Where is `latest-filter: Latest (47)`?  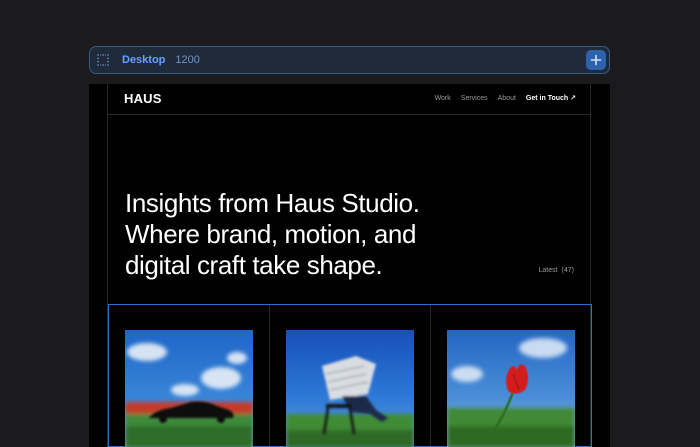
latest-filter: Latest (47) is located at coordinates (556, 270).